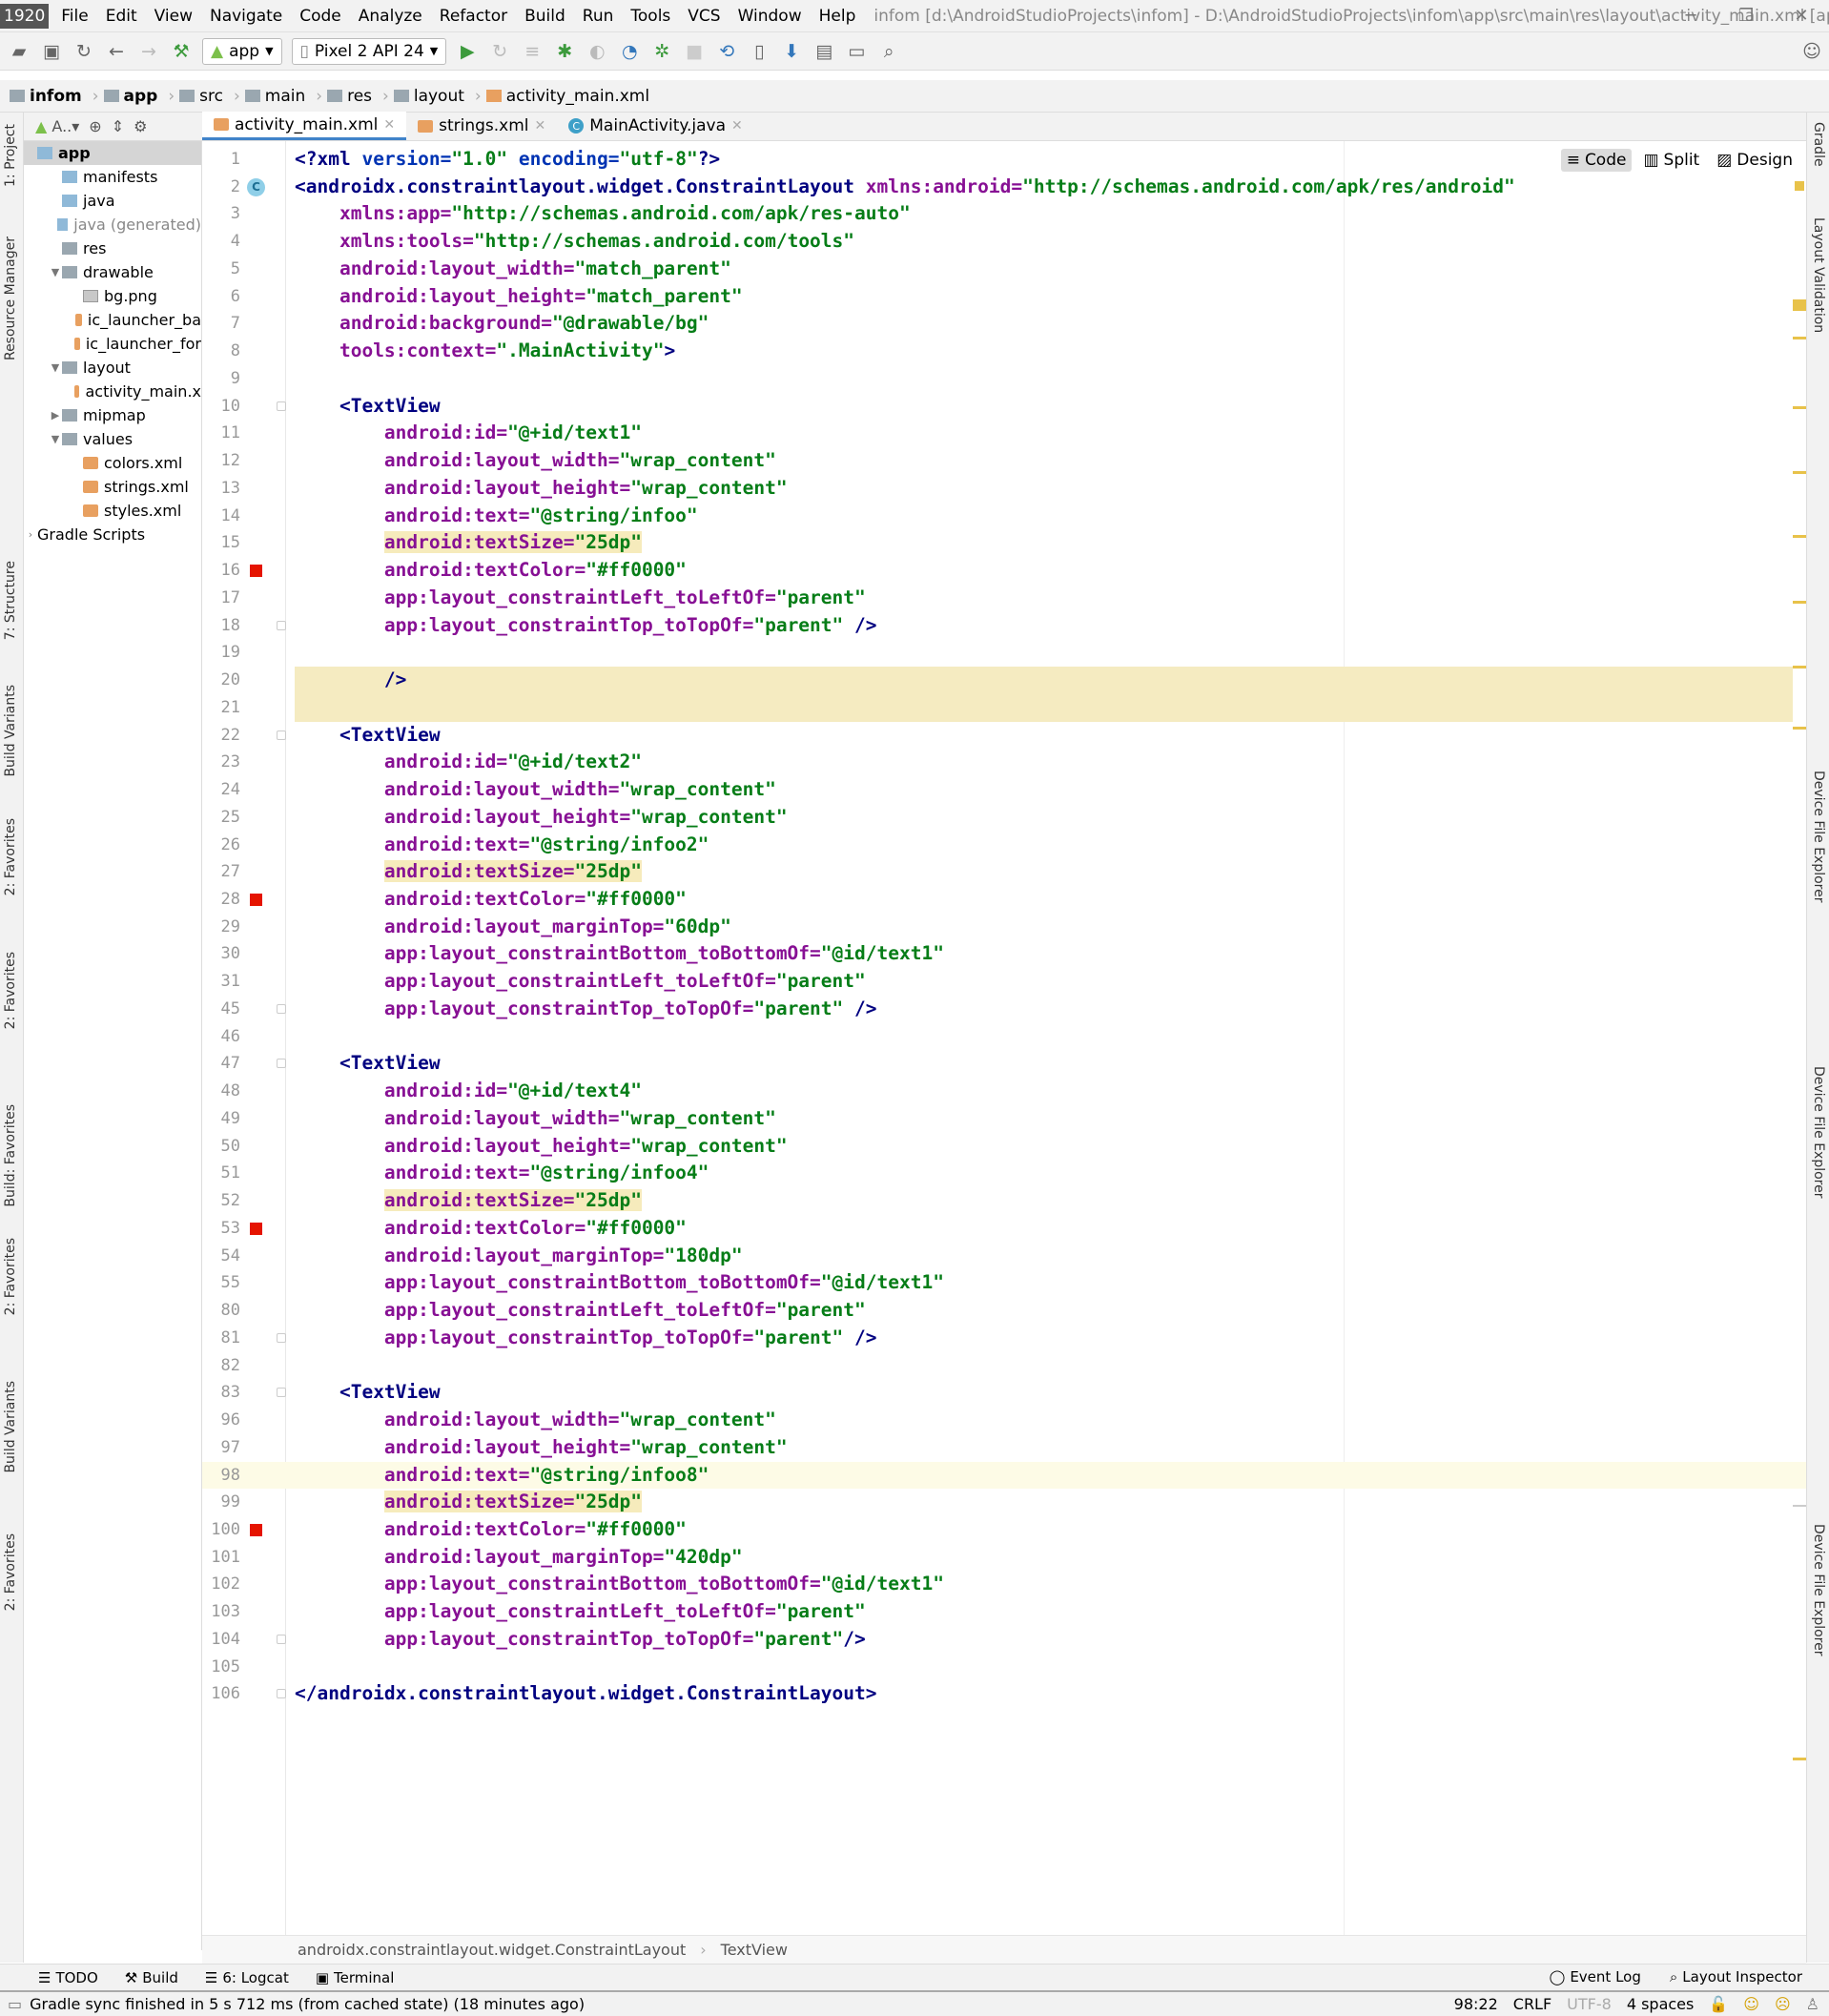  Describe the element at coordinates (532, 51) in the screenshot. I see `apply-changes-icon: ≡` at that location.